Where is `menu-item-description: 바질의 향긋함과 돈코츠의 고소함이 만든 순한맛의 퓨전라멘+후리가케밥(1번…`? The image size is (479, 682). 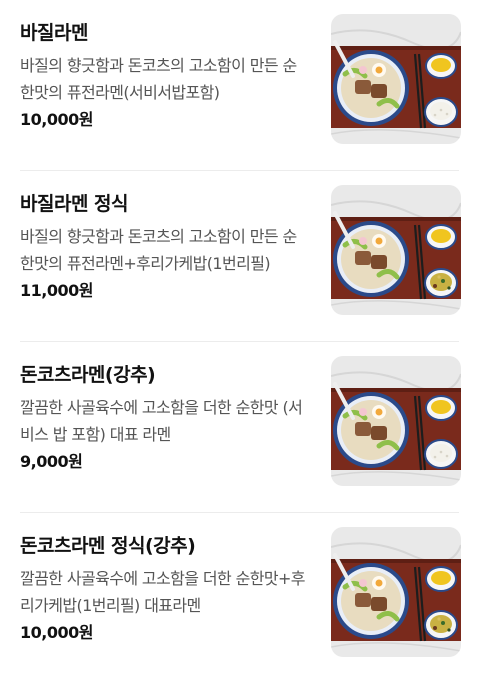
menu-item-description: 바질의 향긋함과 돈코츠의 고소함이 만든 순한맛의 퓨전라멘+후리가케밥(1번… is located at coordinates (158, 250).